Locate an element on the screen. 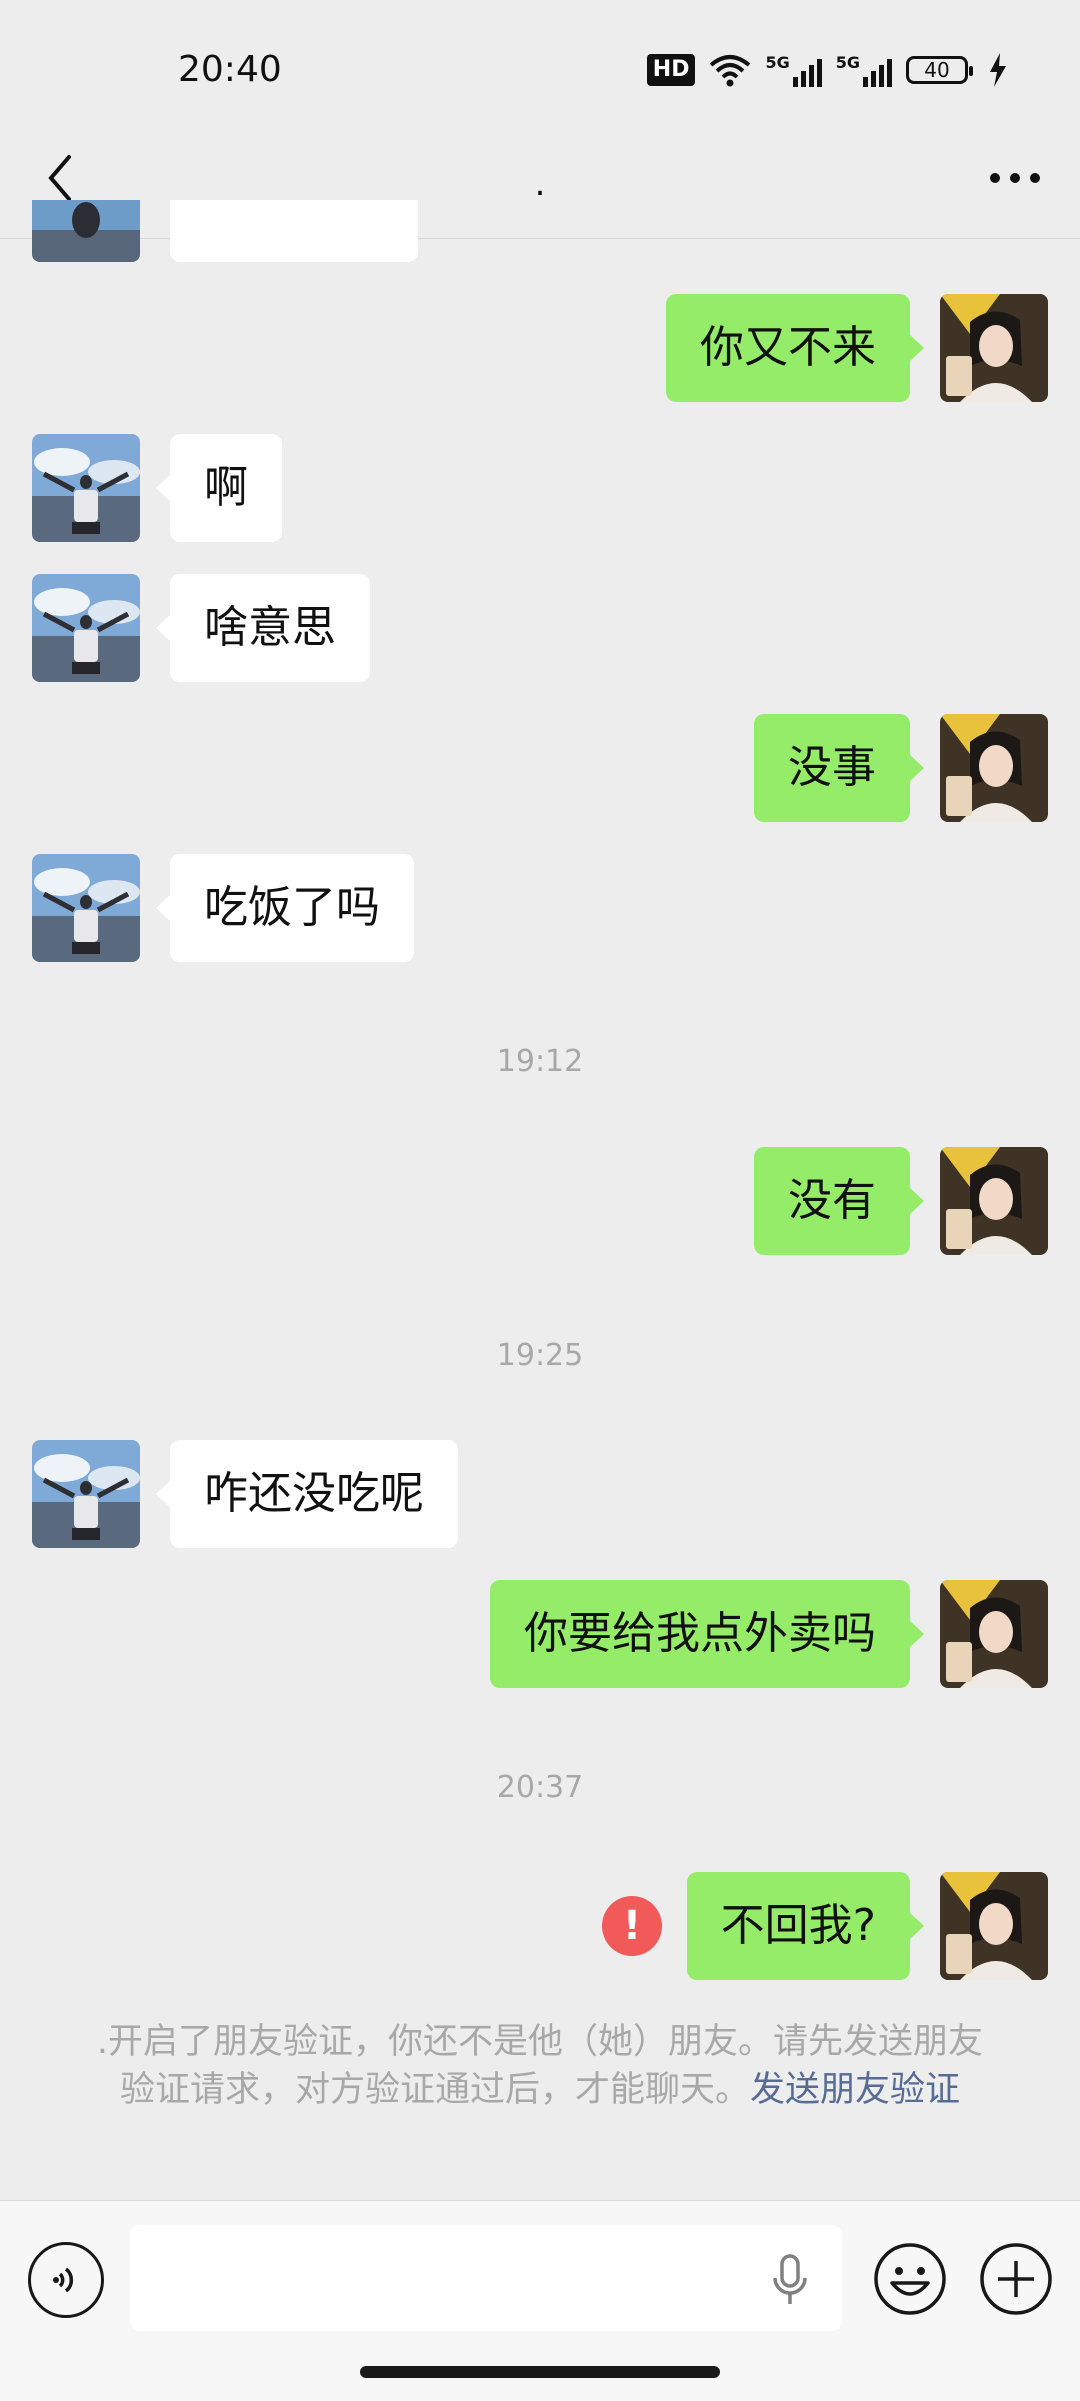  wifi-icon is located at coordinates (730, 71).